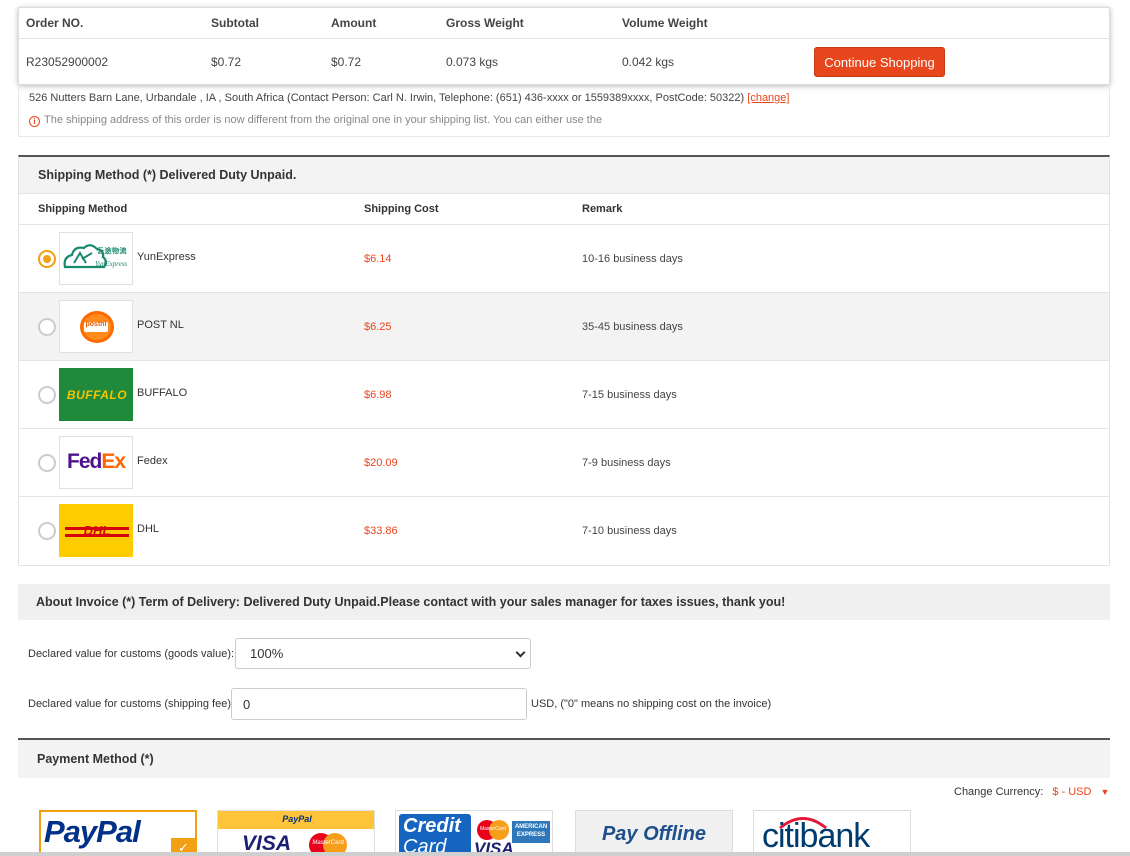 The width and height of the screenshot is (1130, 856). Describe the element at coordinates (401, 209) in the screenshot. I see `col-shipping-cost: Shipping Cost` at that location.